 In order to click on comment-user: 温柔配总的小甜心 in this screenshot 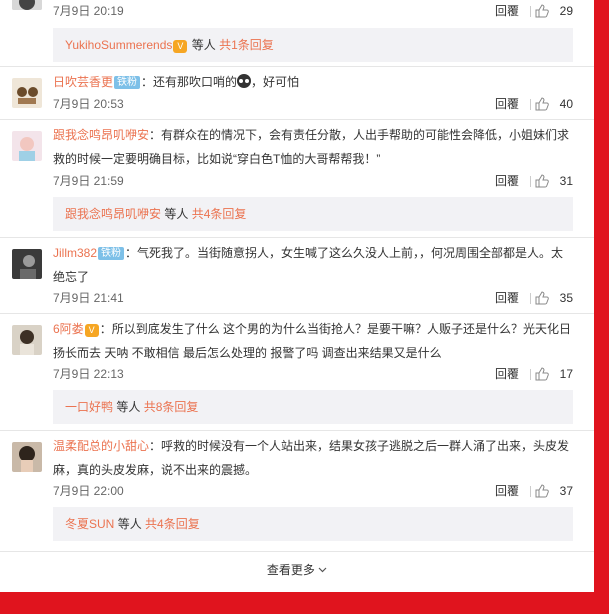, I will do `click(101, 446)`.